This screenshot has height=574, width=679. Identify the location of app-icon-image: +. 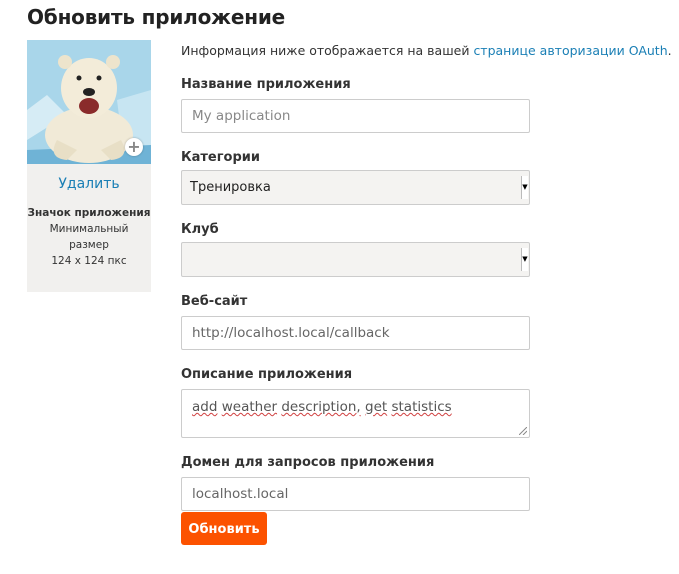
(89, 102).